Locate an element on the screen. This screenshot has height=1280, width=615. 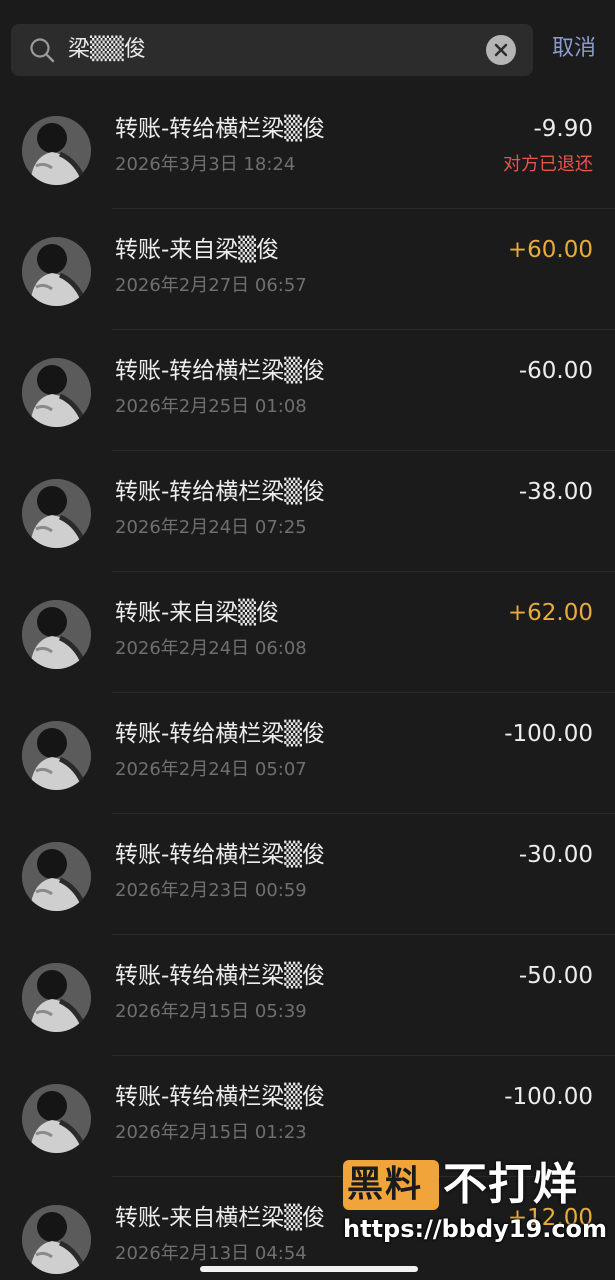
transaction-amount: +60.00 is located at coordinates (550, 250).